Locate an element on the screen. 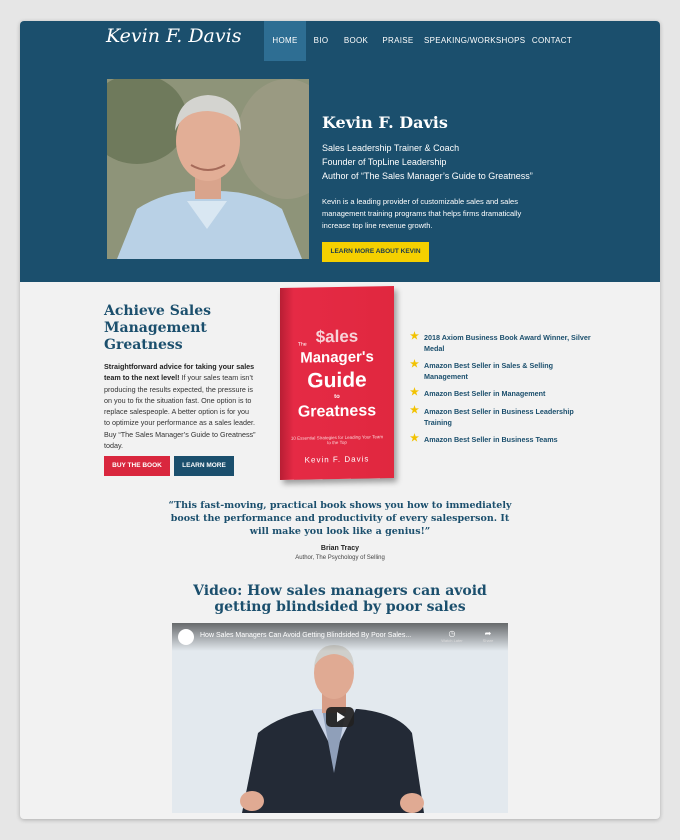  nav-contact: CONTACT is located at coordinates (552, 41).